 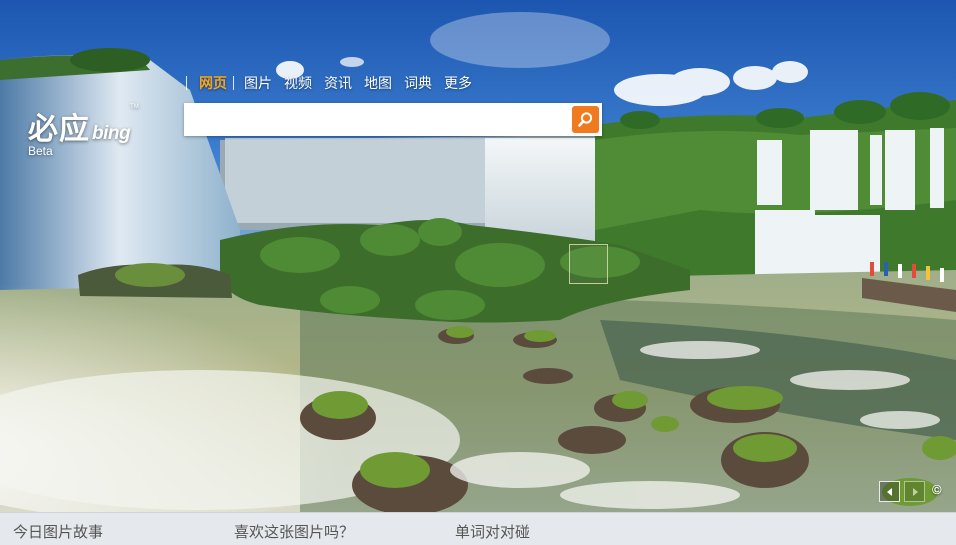 I want to click on nav-item-news: 资讯, so click(x=338, y=83).